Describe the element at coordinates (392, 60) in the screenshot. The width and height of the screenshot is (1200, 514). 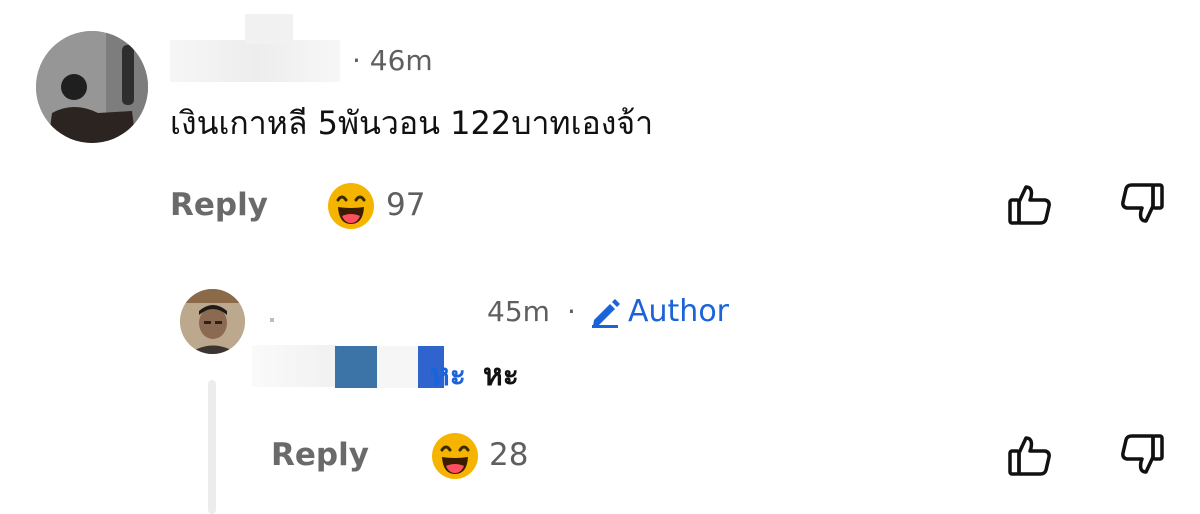
I see `comment-timestamp: · 46m` at that location.